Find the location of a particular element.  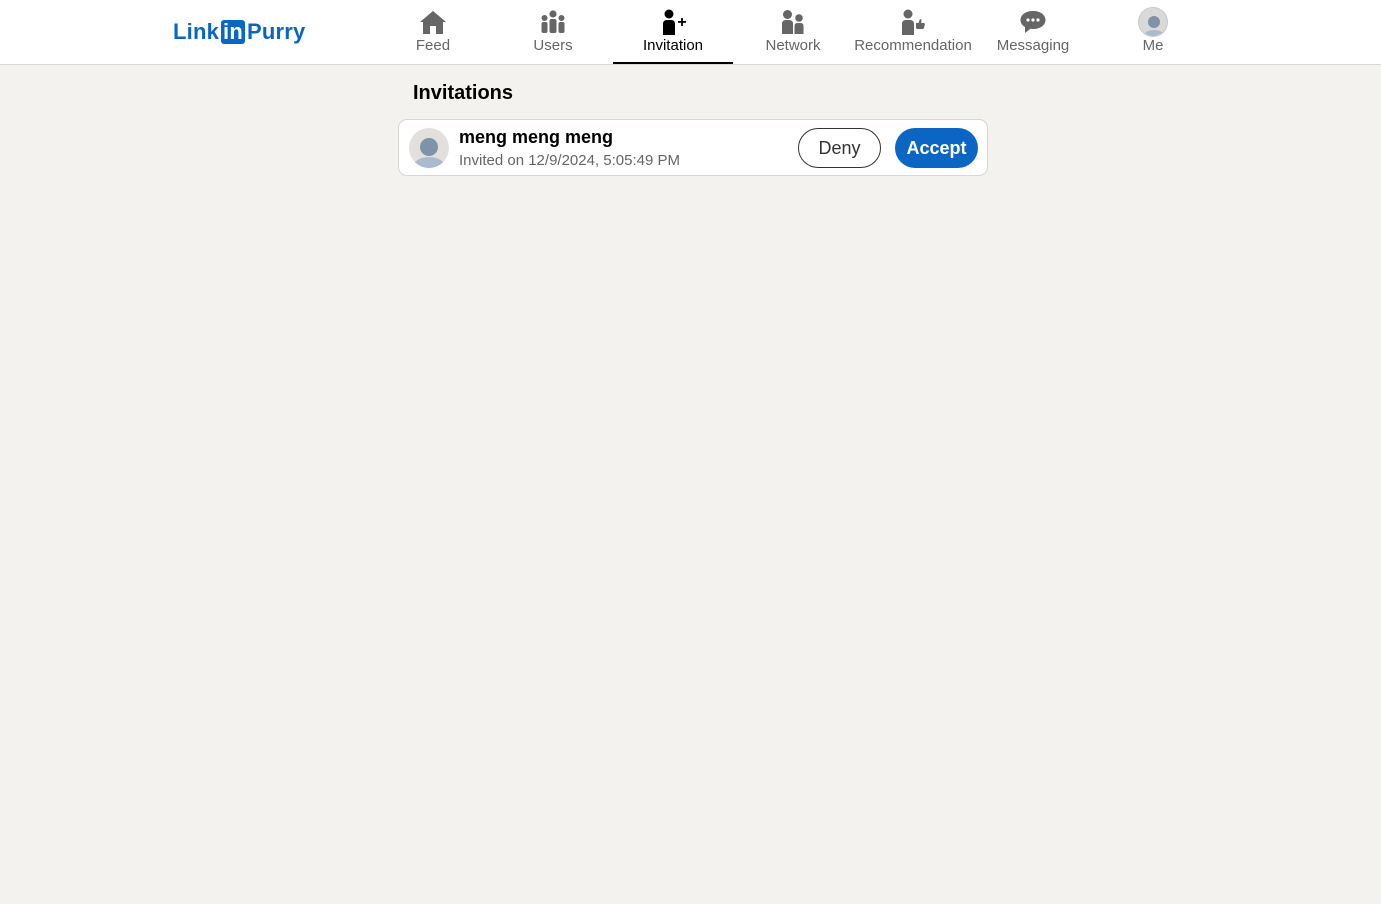

home-icon is located at coordinates (433, 22).